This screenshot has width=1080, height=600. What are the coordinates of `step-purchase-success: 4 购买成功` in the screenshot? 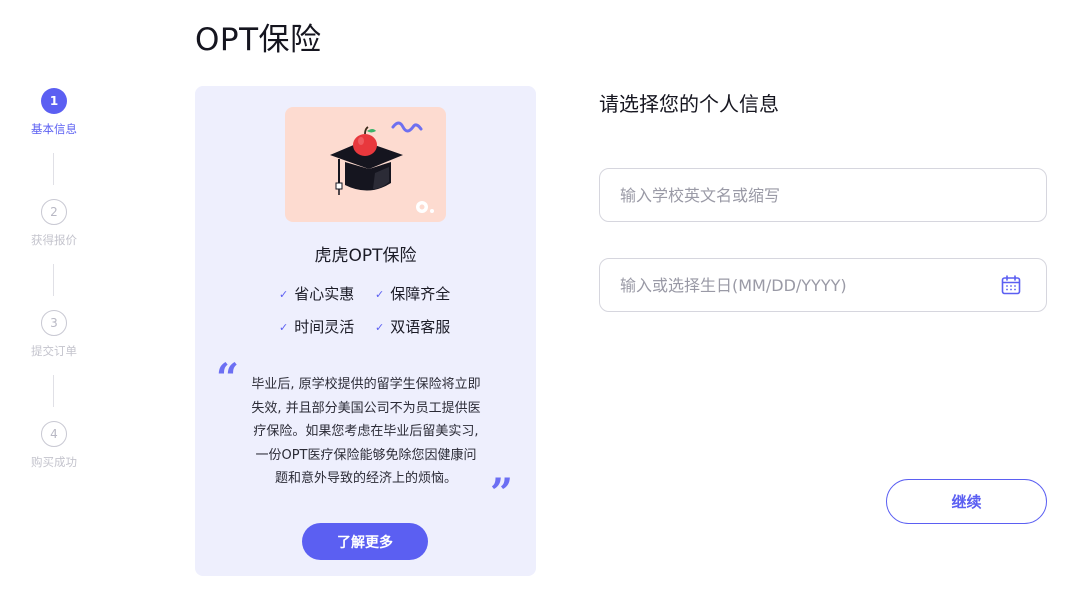 It's located at (54, 445).